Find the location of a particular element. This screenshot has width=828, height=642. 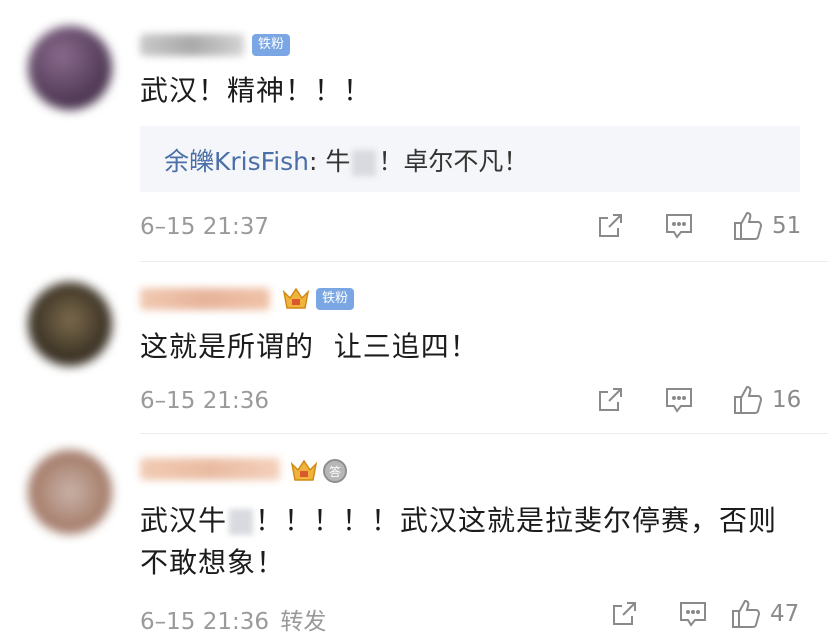

comment-text: 武汉！精神！！！ is located at coordinates (256, 90).